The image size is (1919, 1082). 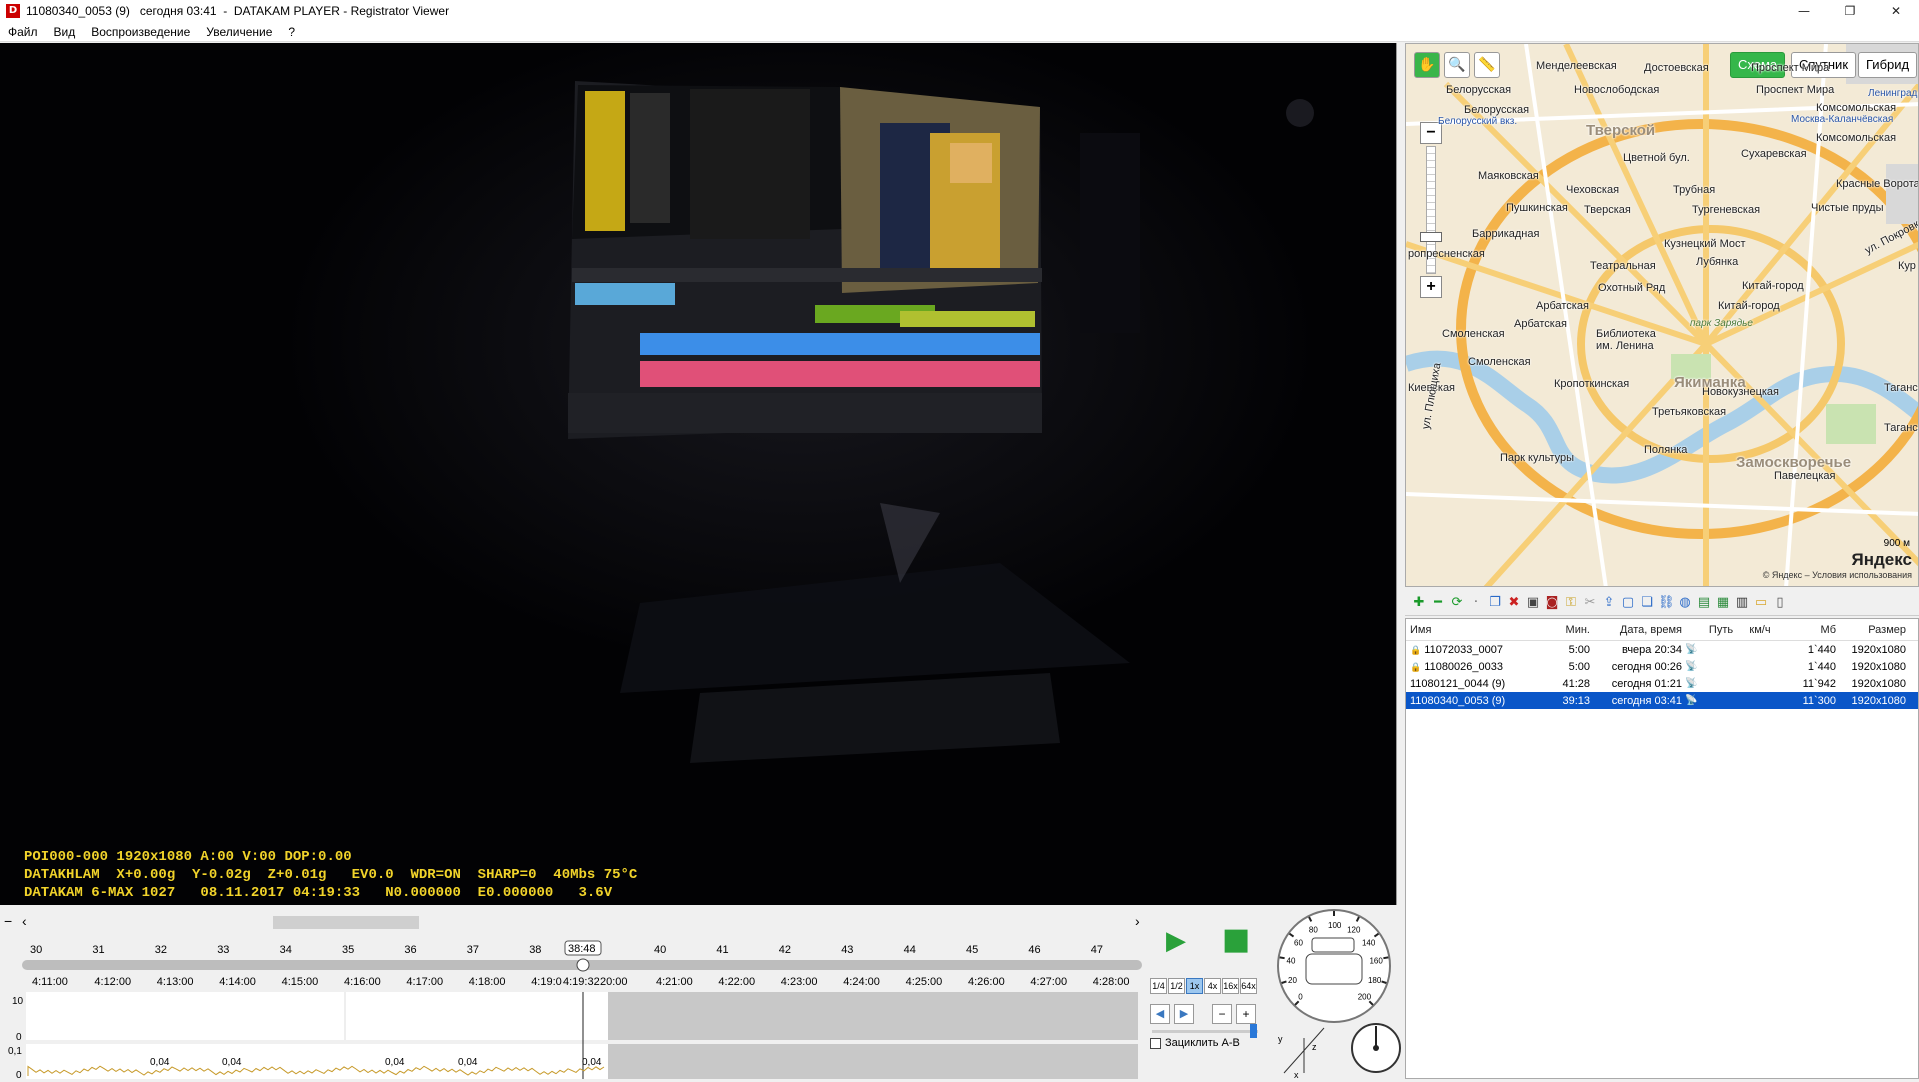 What do you see at coordinates (140, 32) in the screenshot?
I see `menu-playback: Воспроизведение` at bounding box center [140, 32].